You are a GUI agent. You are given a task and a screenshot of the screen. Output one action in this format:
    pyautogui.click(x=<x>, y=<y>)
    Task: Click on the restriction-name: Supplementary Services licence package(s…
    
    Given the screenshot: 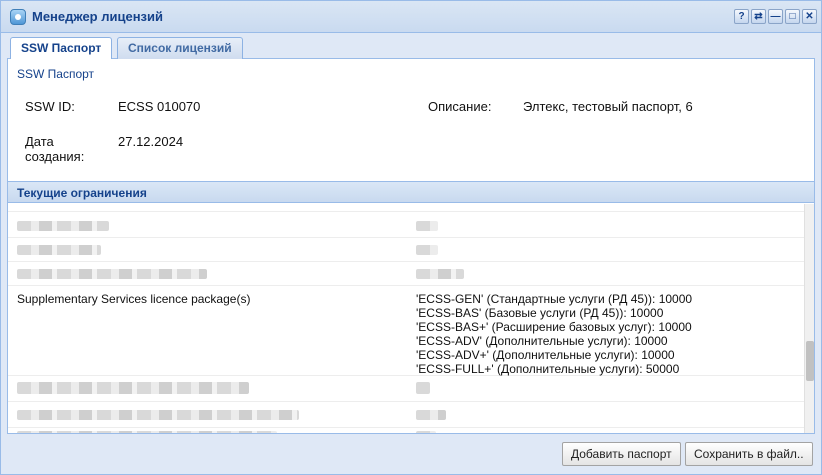 What is the action you would take?
    pyautogui.click(x=134, y=299)
    